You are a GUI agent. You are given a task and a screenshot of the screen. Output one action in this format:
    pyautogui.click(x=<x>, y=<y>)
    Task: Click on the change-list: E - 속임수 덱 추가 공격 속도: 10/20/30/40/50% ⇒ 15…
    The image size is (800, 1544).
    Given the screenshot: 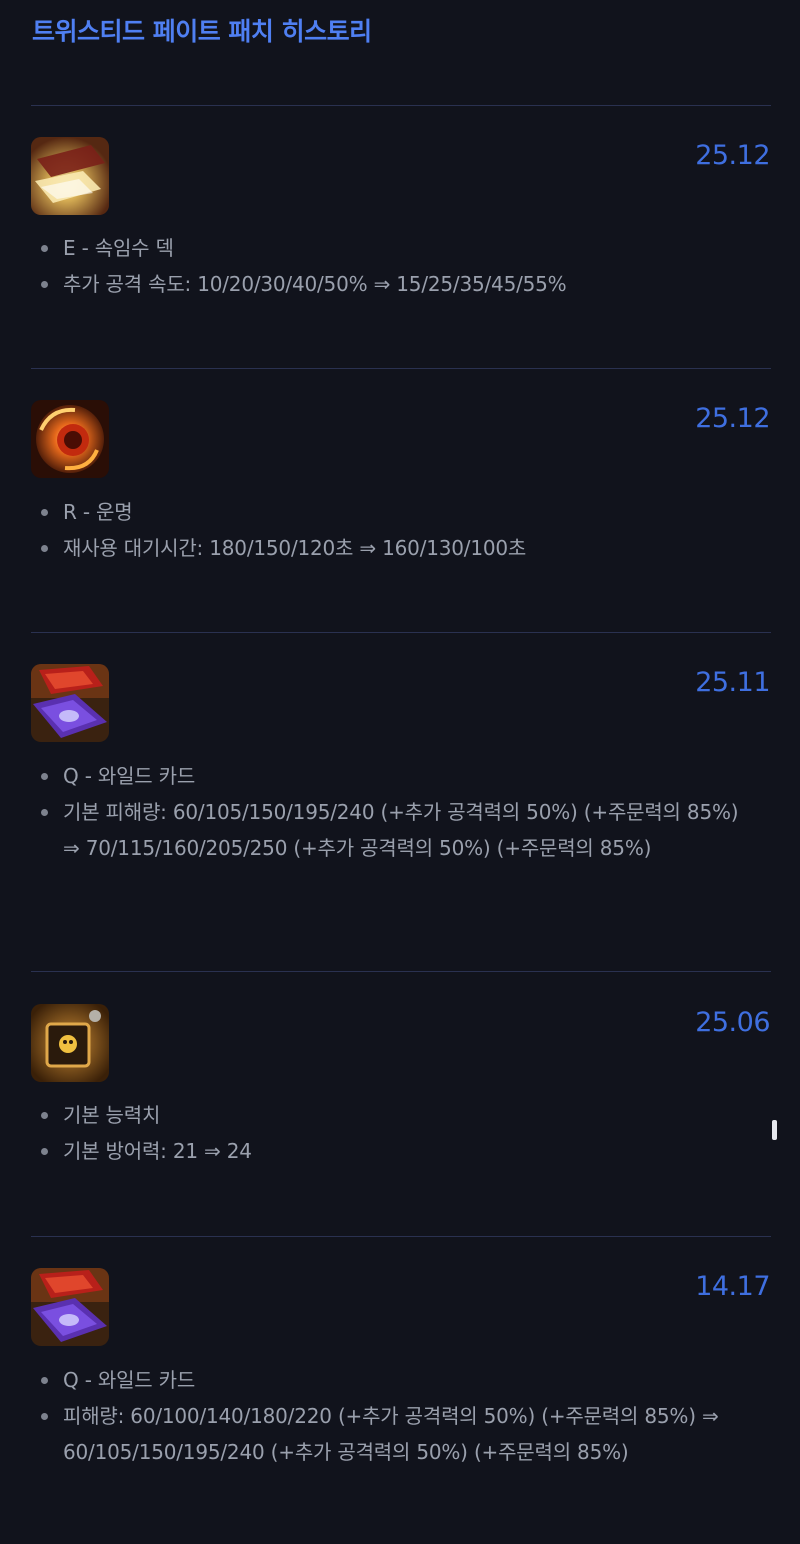 What is the action you would take?
    pyautogui.click(x=393, y=266)
    